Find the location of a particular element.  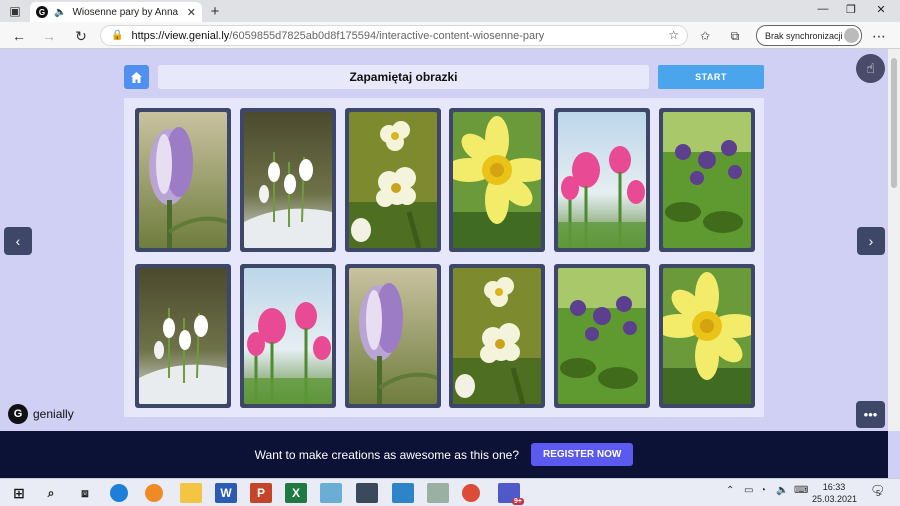

clock-time: 16:33 is located at coordinates (834, 487).